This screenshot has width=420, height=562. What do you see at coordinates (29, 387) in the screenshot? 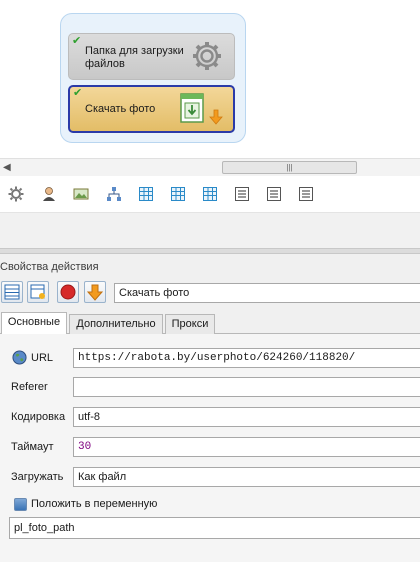
I see `referer-label: Referer` at bounding box center [29, 387].